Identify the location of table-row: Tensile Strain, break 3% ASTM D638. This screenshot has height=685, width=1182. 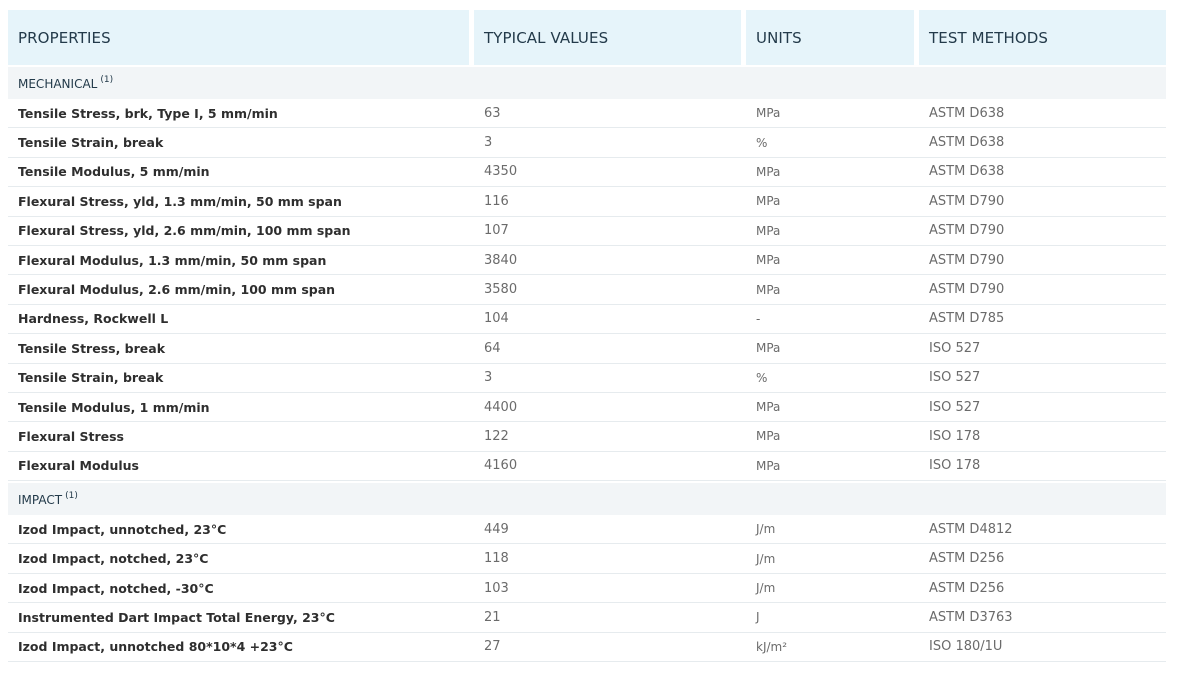
(587, 143).